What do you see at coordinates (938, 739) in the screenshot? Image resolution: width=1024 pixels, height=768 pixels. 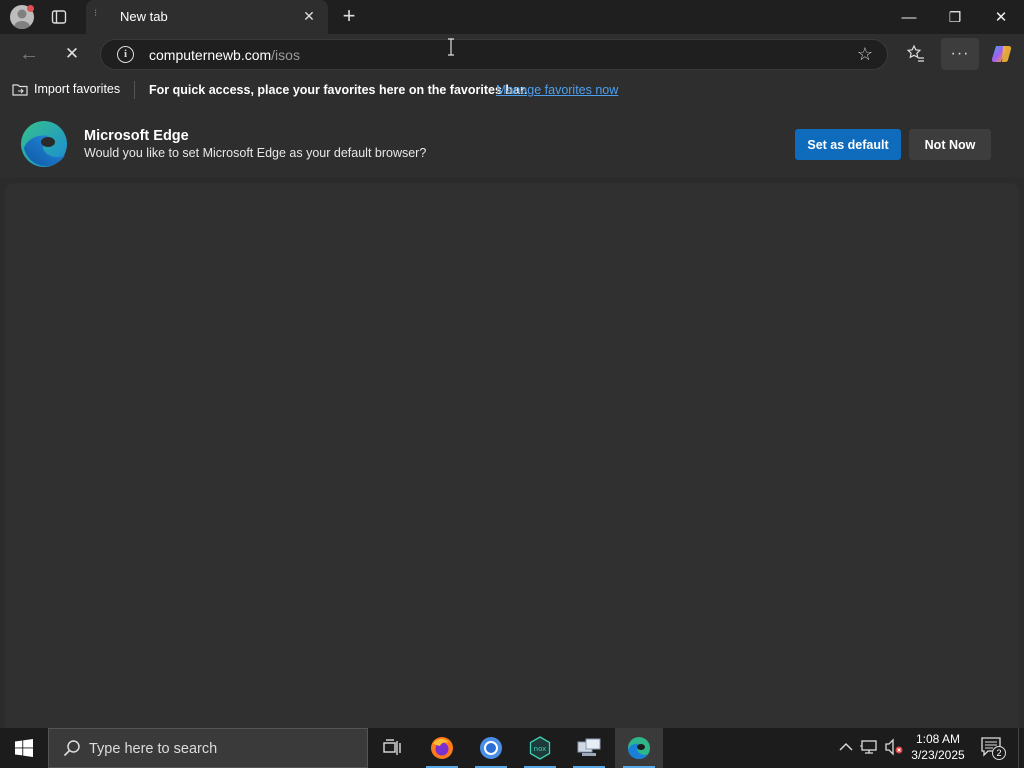 I see `clock-time: 1:08 AM` at bounding box center [938, 739].